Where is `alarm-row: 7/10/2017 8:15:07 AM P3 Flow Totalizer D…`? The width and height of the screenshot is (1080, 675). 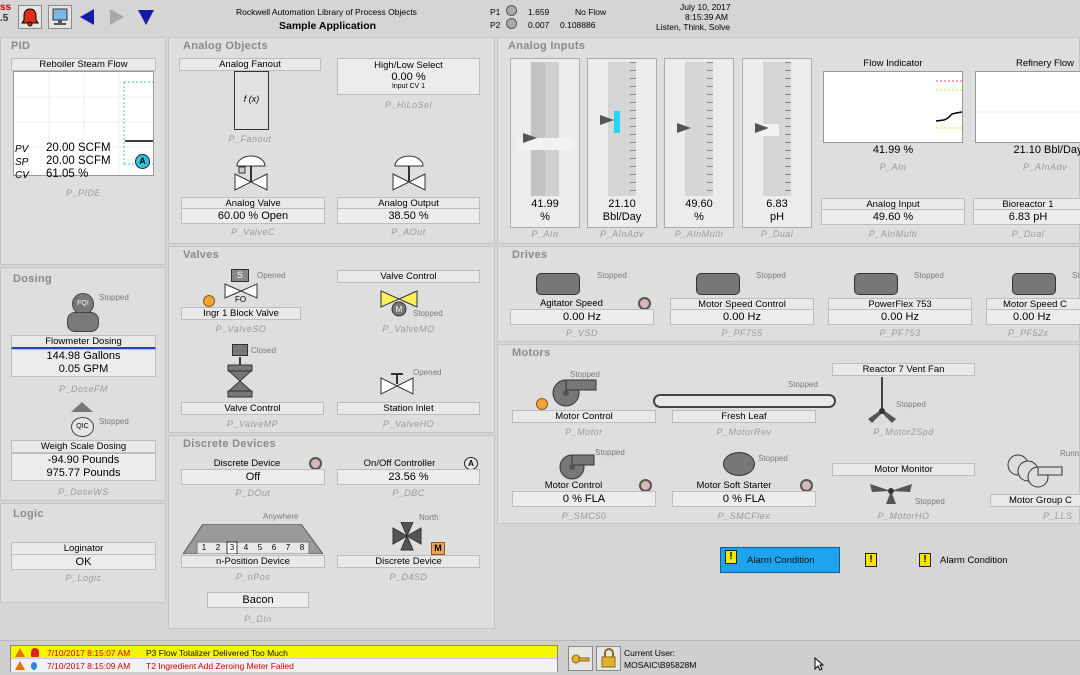 alarm-row: 7/10/2017 8:15:07 AM P3 Flow Totalizer D… is located at coordinates (284, 652).